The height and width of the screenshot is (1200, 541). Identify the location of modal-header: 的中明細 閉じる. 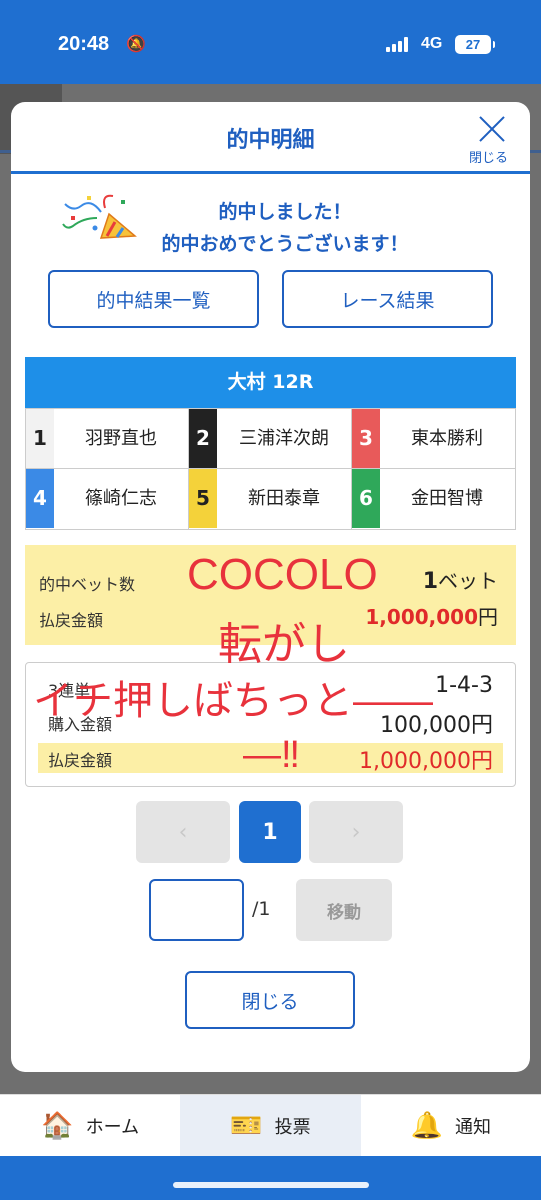
(270, 138).